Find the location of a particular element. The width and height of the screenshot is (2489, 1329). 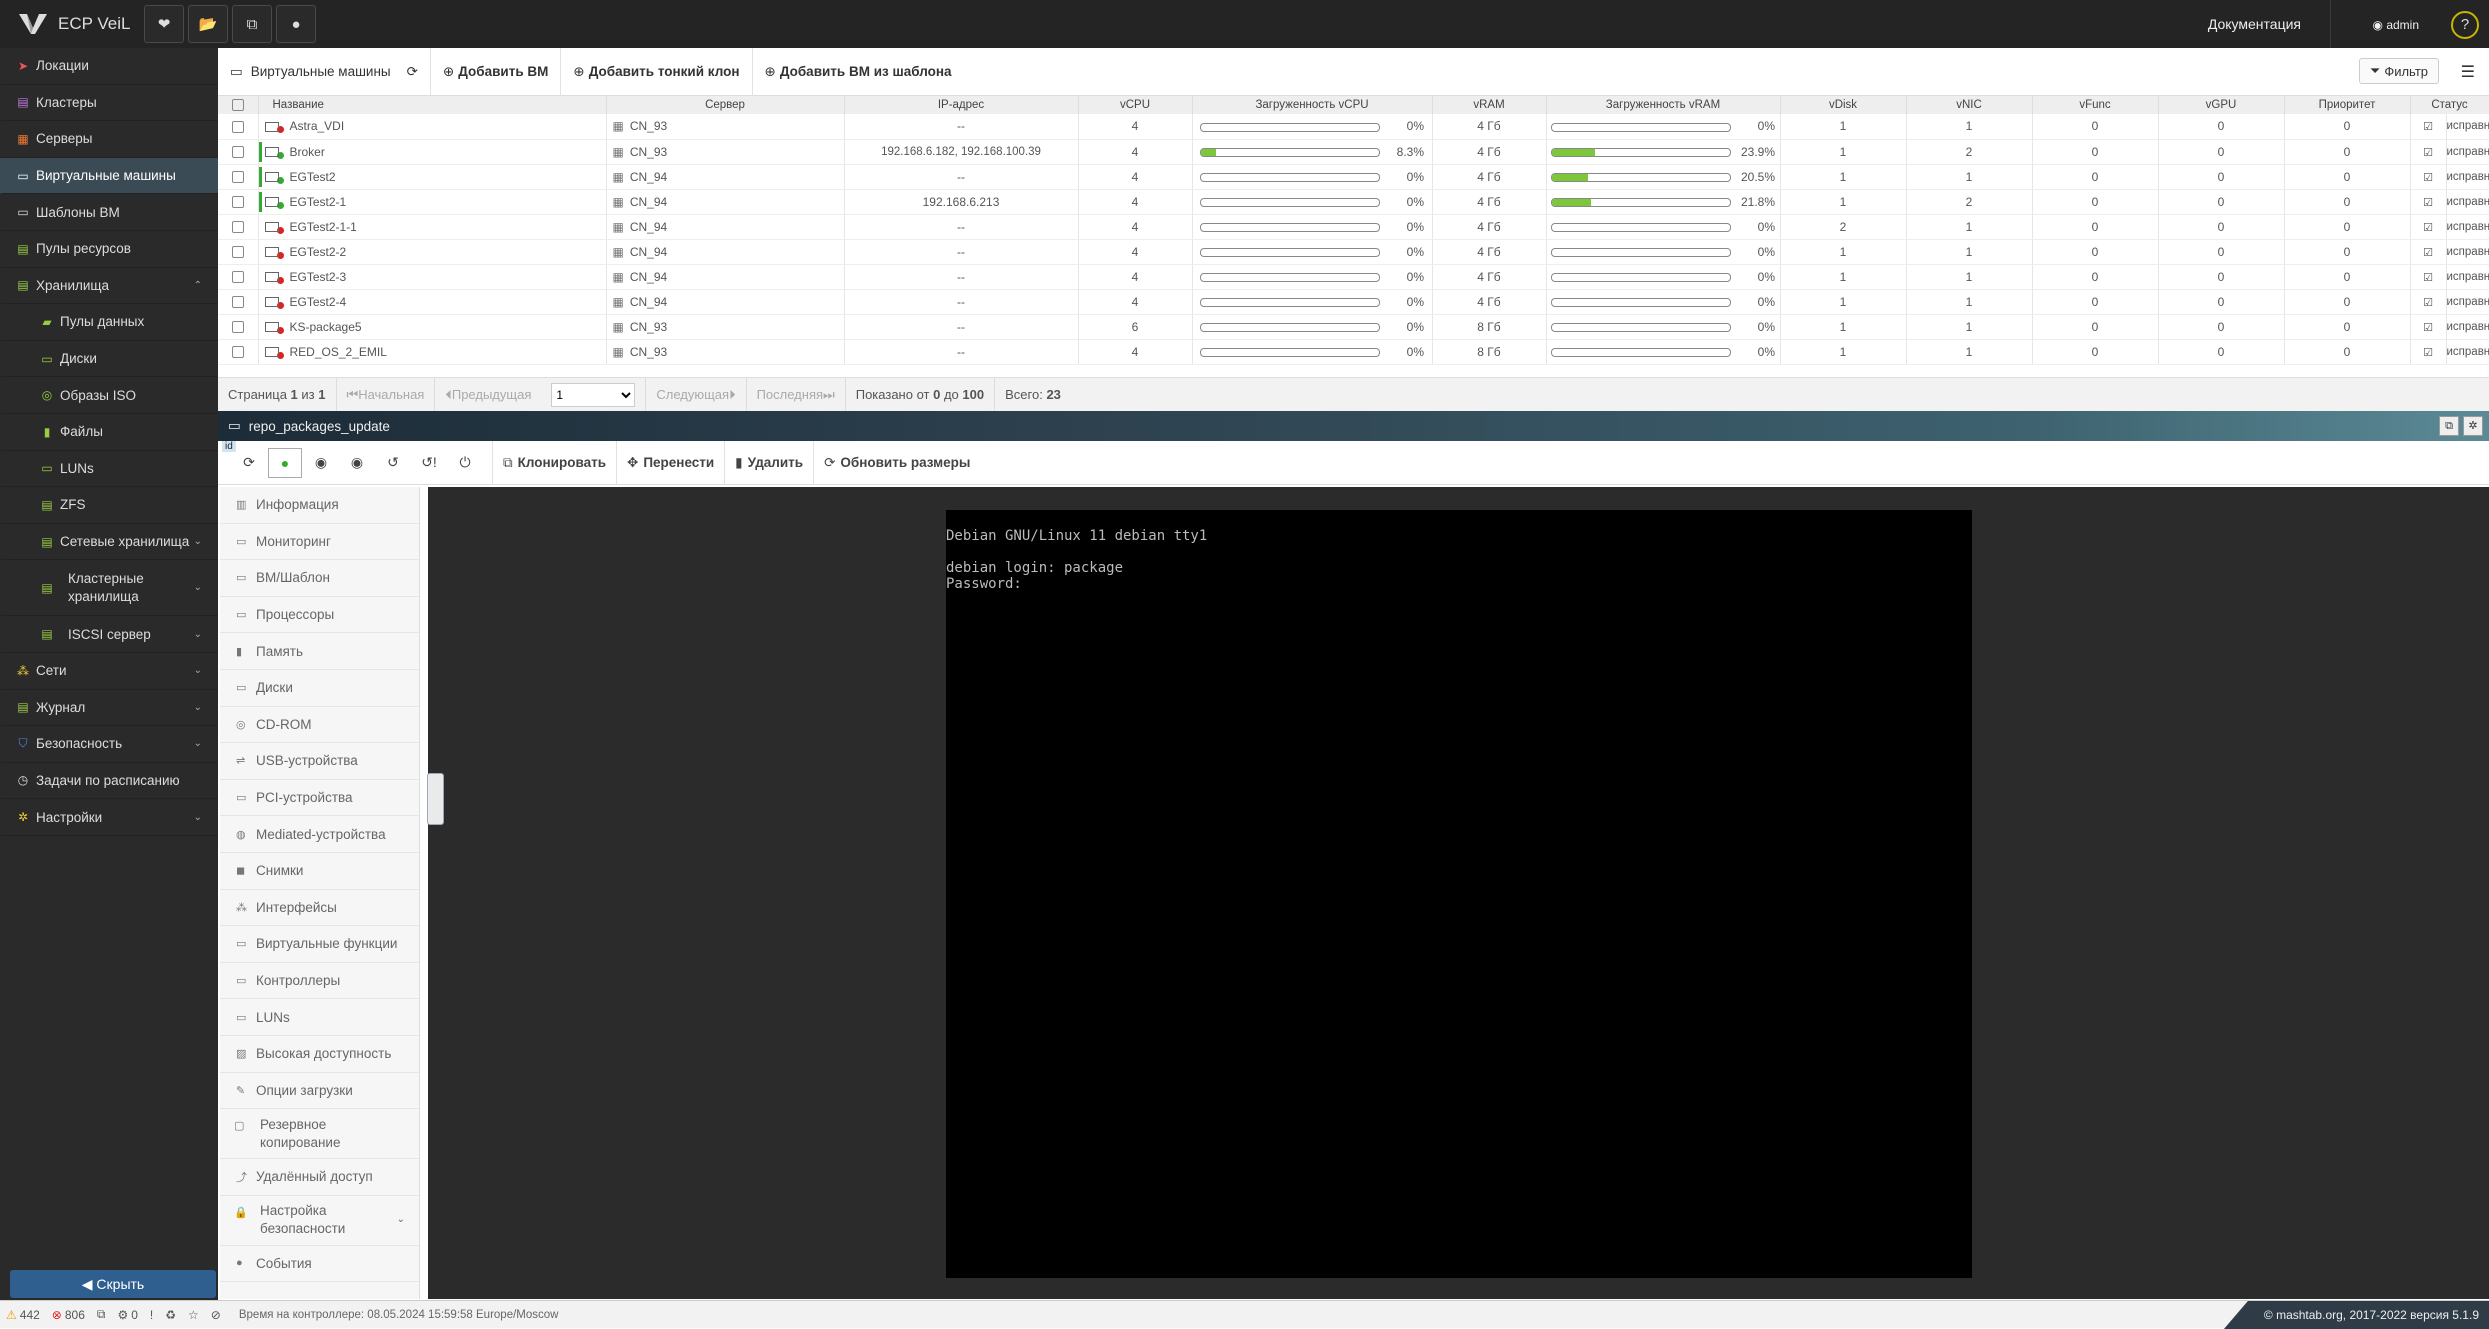

vm-name-cell: RED_OS_2_EMIL is located at coordinates (432, 352).